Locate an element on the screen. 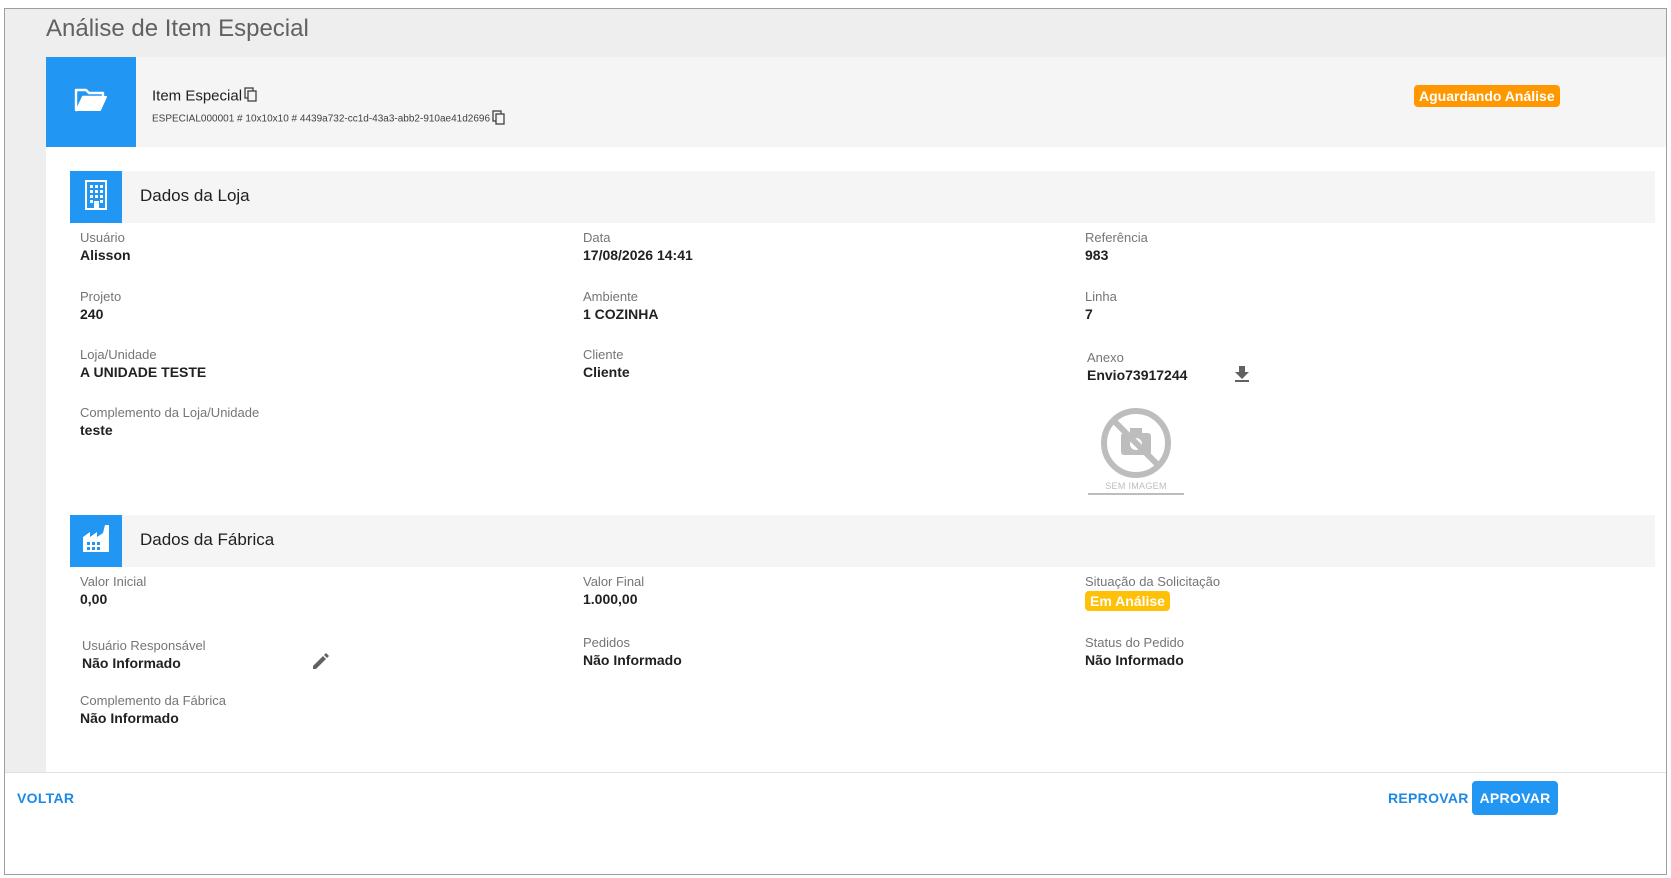 This screenshot has height=878, width=1671. field-value: 1 COZINHA is located at coordinates (621, 314).